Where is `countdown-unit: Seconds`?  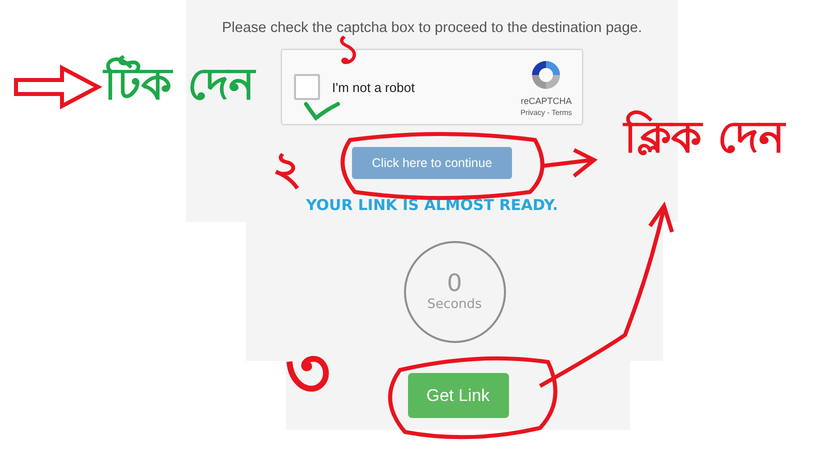
countdown-unit: Seconds is located at coordinates (454, 304).